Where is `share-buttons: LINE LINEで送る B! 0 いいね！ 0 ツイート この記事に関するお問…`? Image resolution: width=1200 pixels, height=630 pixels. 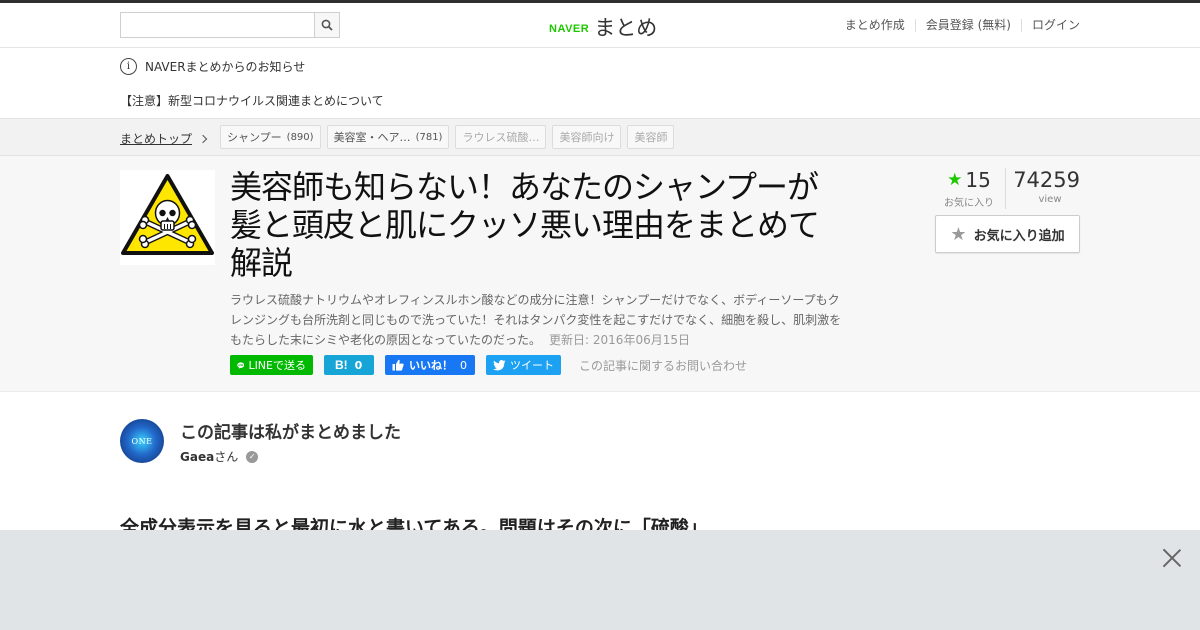 share-buttons: LINE LINEで送る B! 0 いいね！ 0 ツイート この記事に関するお問… is located at coordinates (488, 365).